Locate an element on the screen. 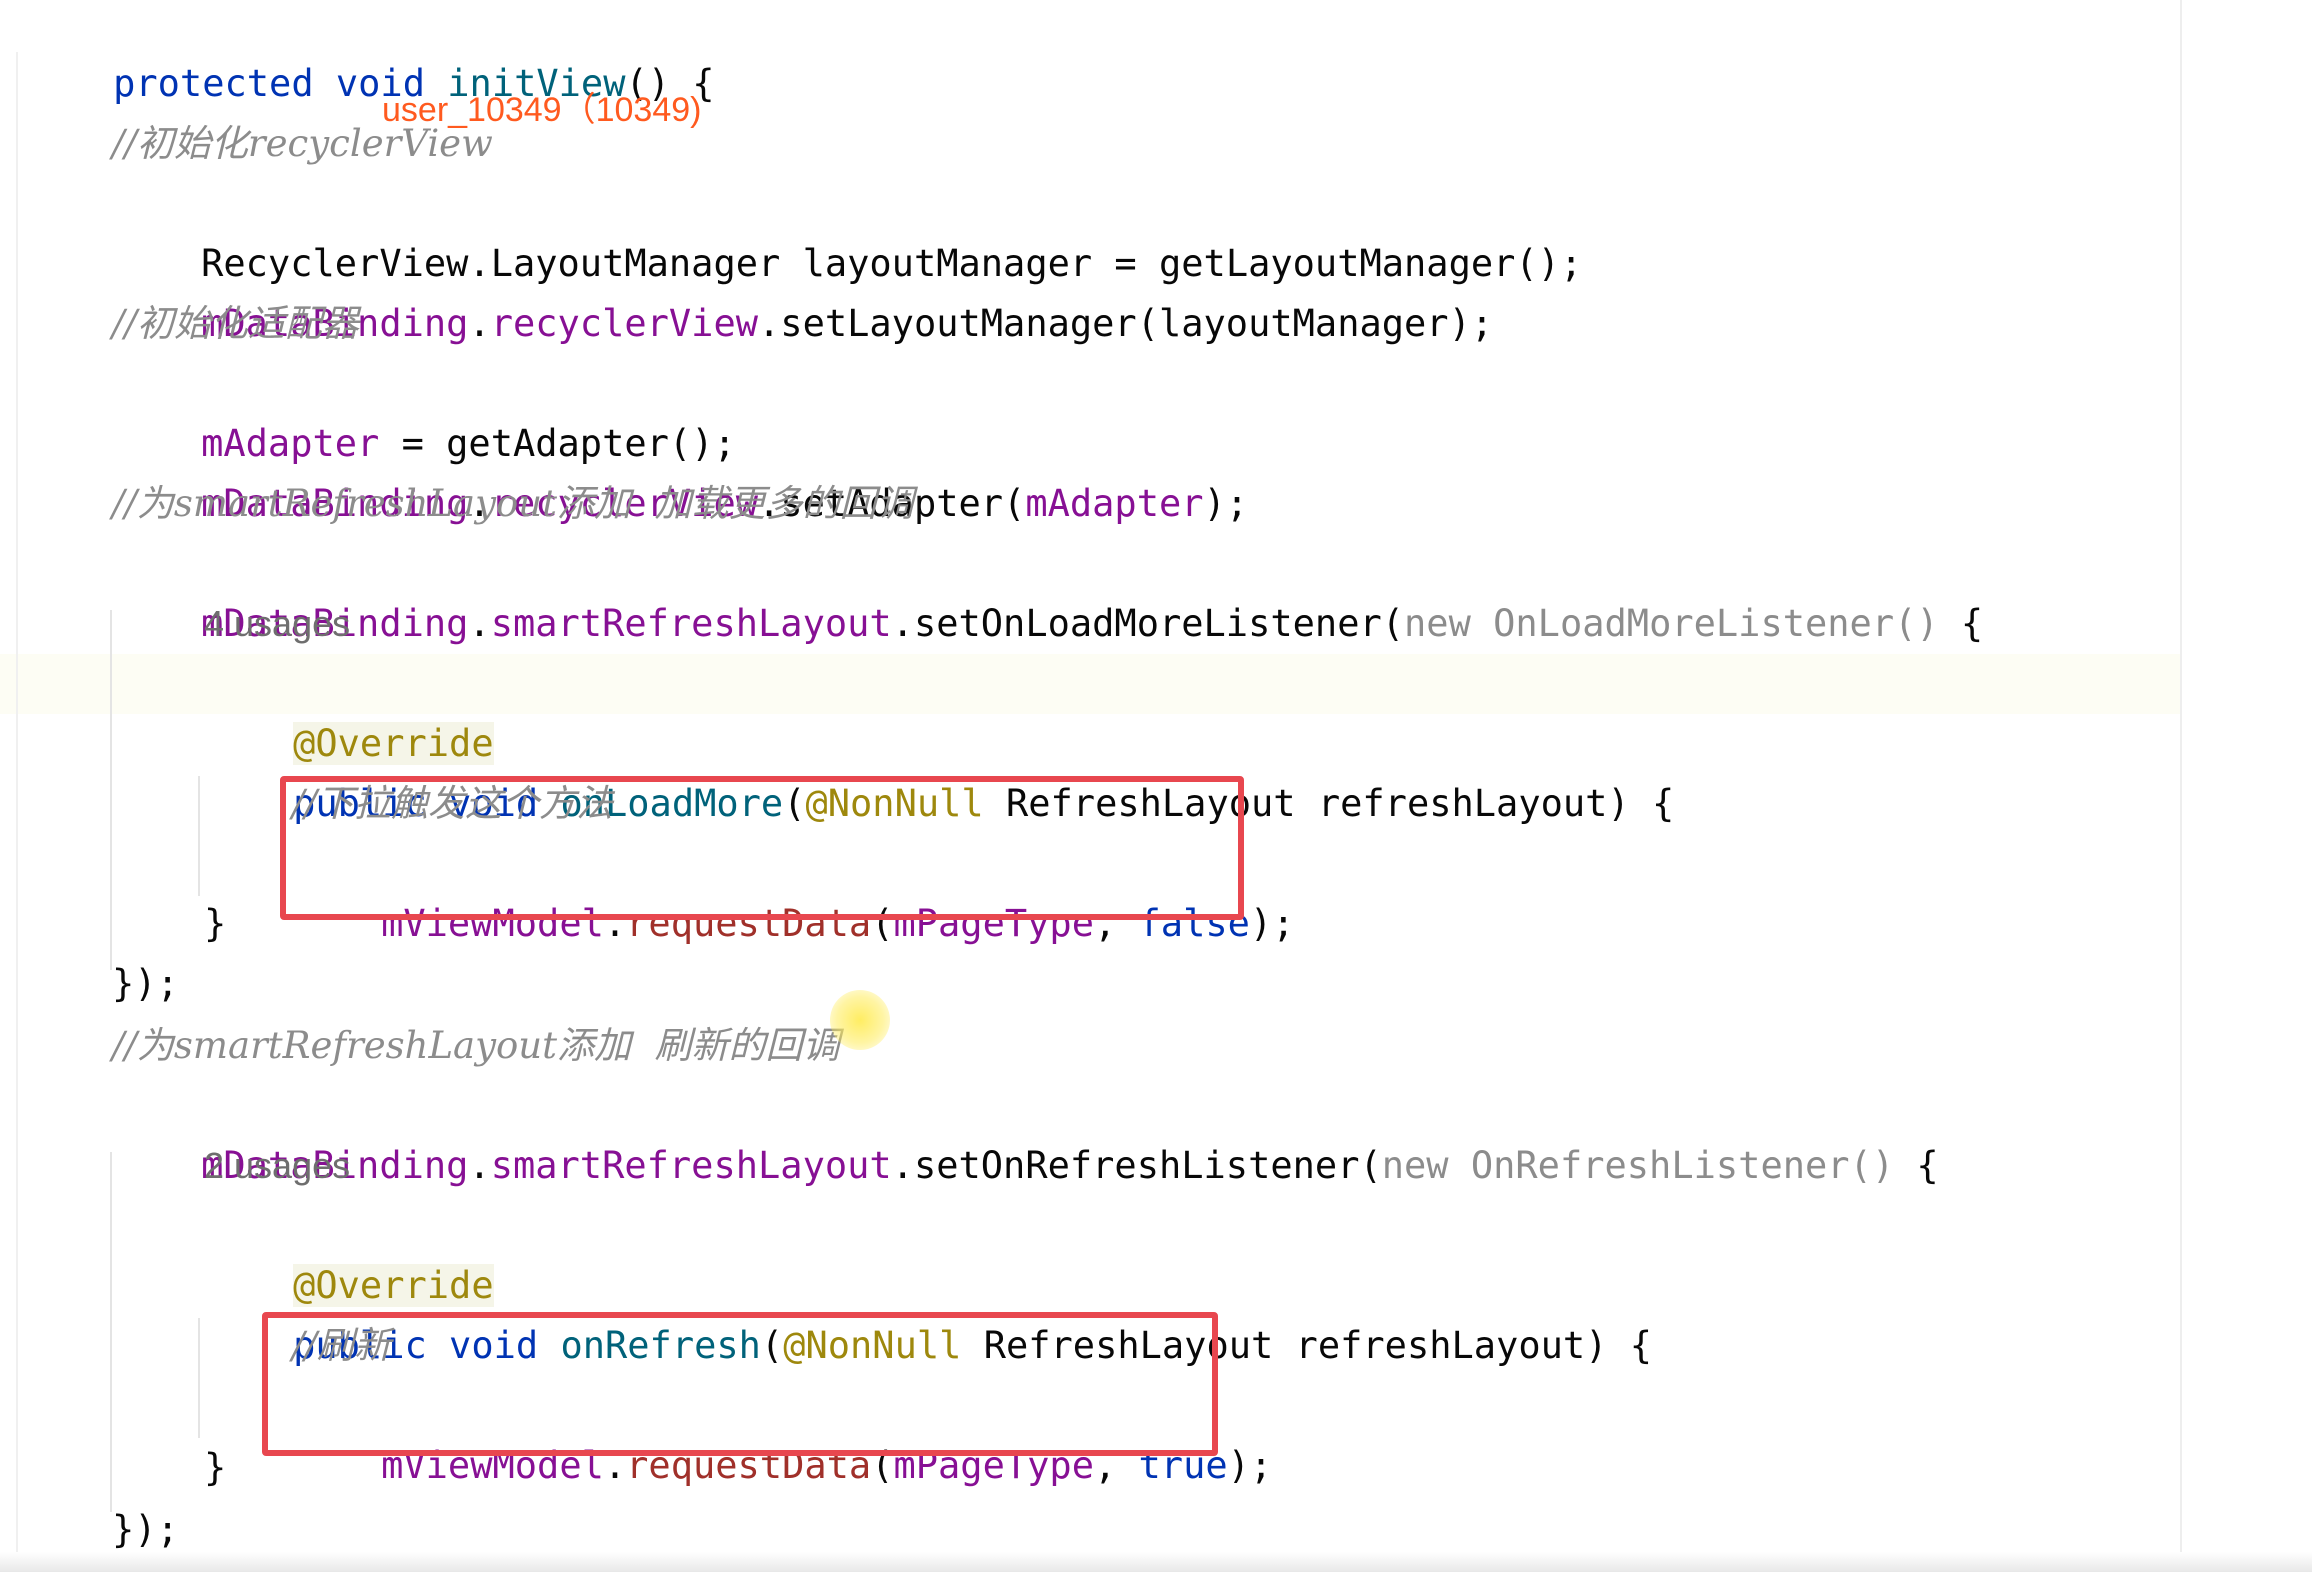  code-text: .setLayoutManager(layoutManager); is located at coordinates (1126, 323).